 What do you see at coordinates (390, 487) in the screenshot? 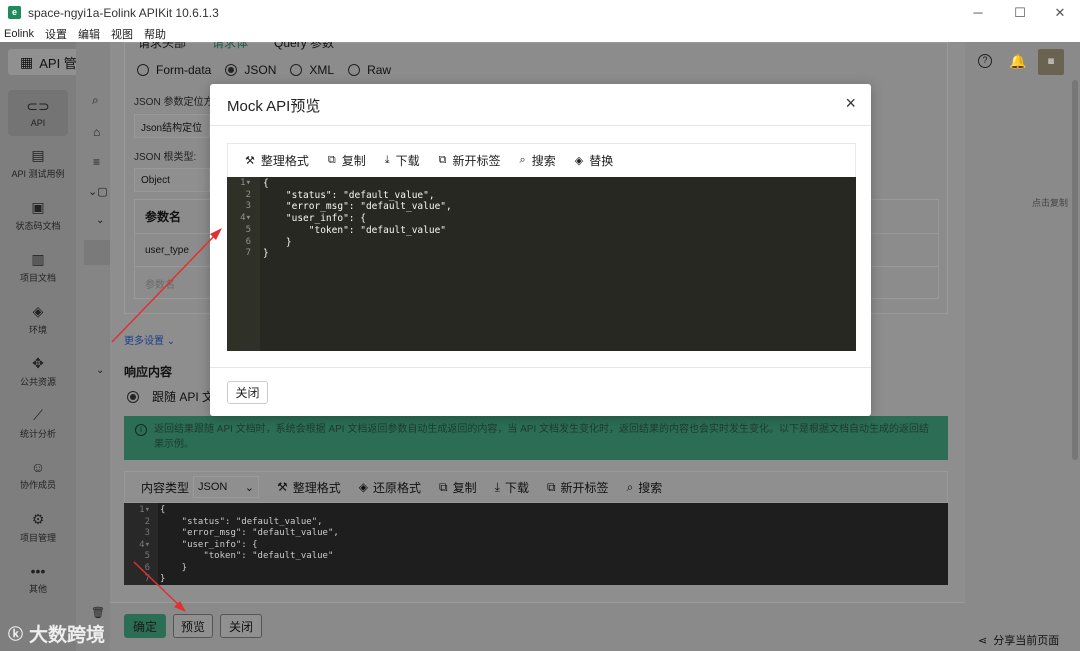
I see `restore-format-button: ◈ 还原格式` at bounding box center [390, 487].